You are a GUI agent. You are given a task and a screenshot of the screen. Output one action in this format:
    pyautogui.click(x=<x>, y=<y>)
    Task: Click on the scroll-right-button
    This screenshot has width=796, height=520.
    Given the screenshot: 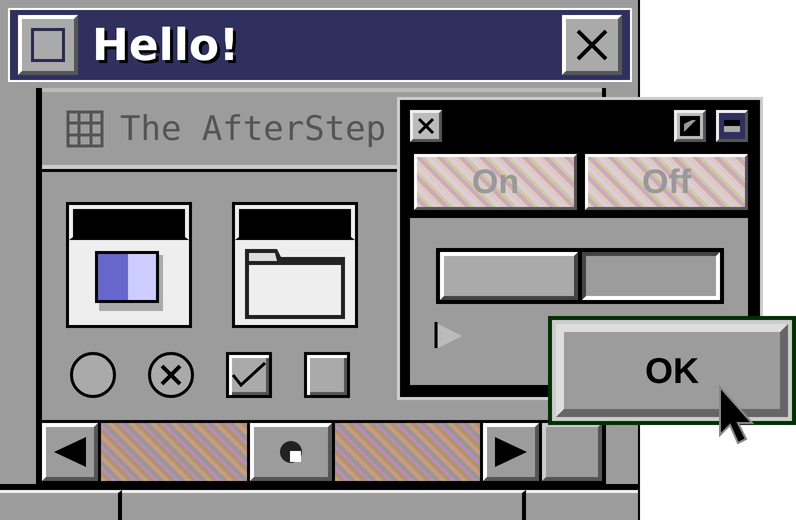 What is the action you would take?
    pyautogui.click(x=511, y=452)
    